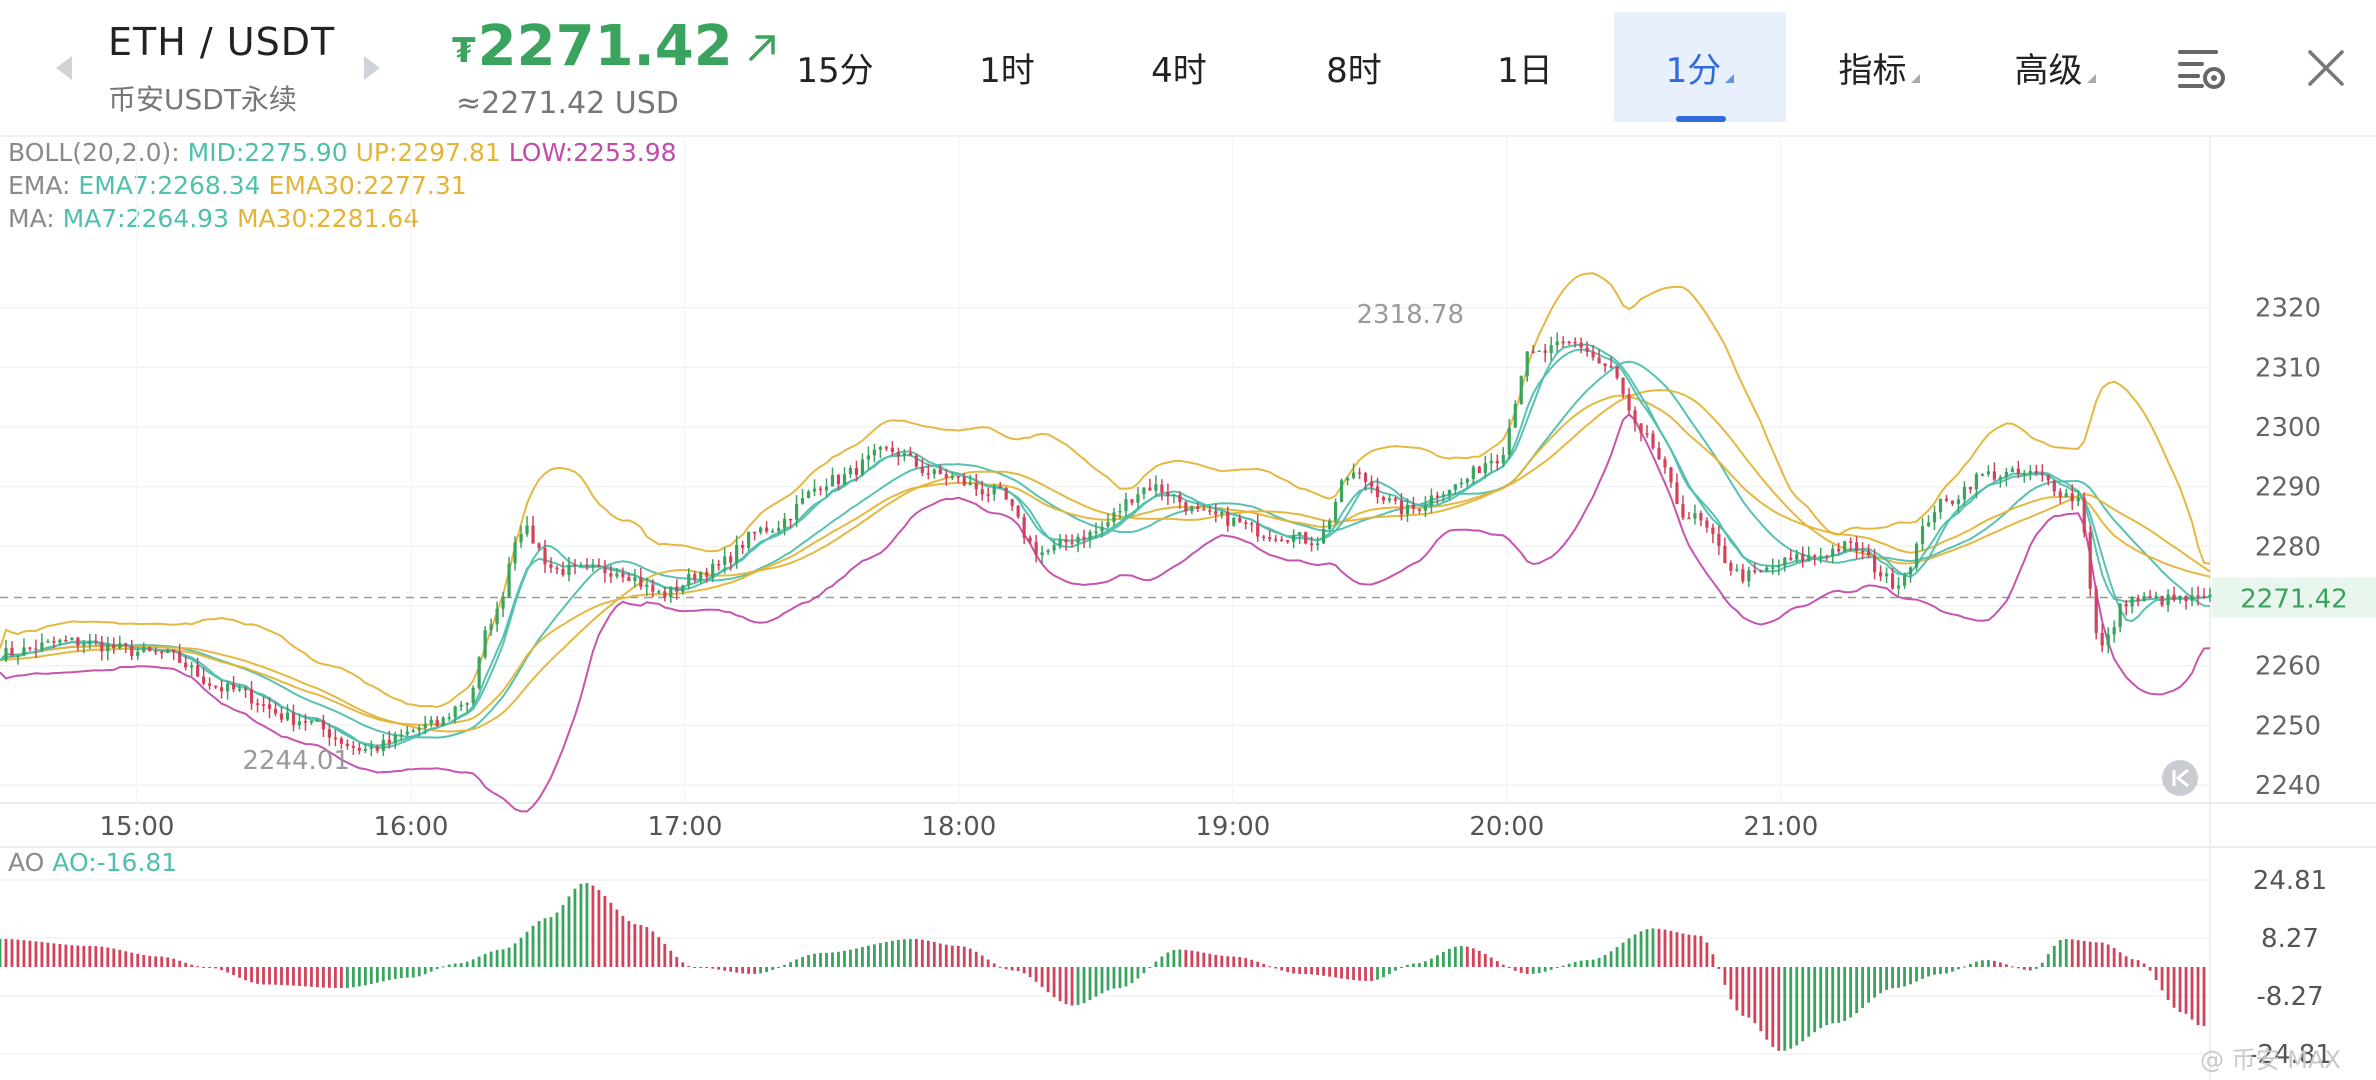  What do you see at coordinates (115, 862) in the screenshot?
I see `ao-value: AO:-16.81` at bounding box center [115, 862].